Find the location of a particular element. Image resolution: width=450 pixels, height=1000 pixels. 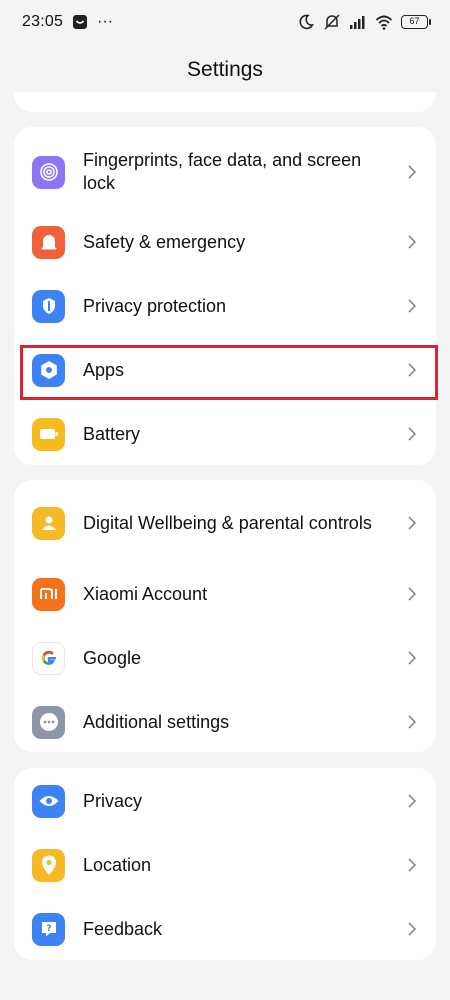

settings-item-additional: Additional settings is located at coordinates (225, 722).